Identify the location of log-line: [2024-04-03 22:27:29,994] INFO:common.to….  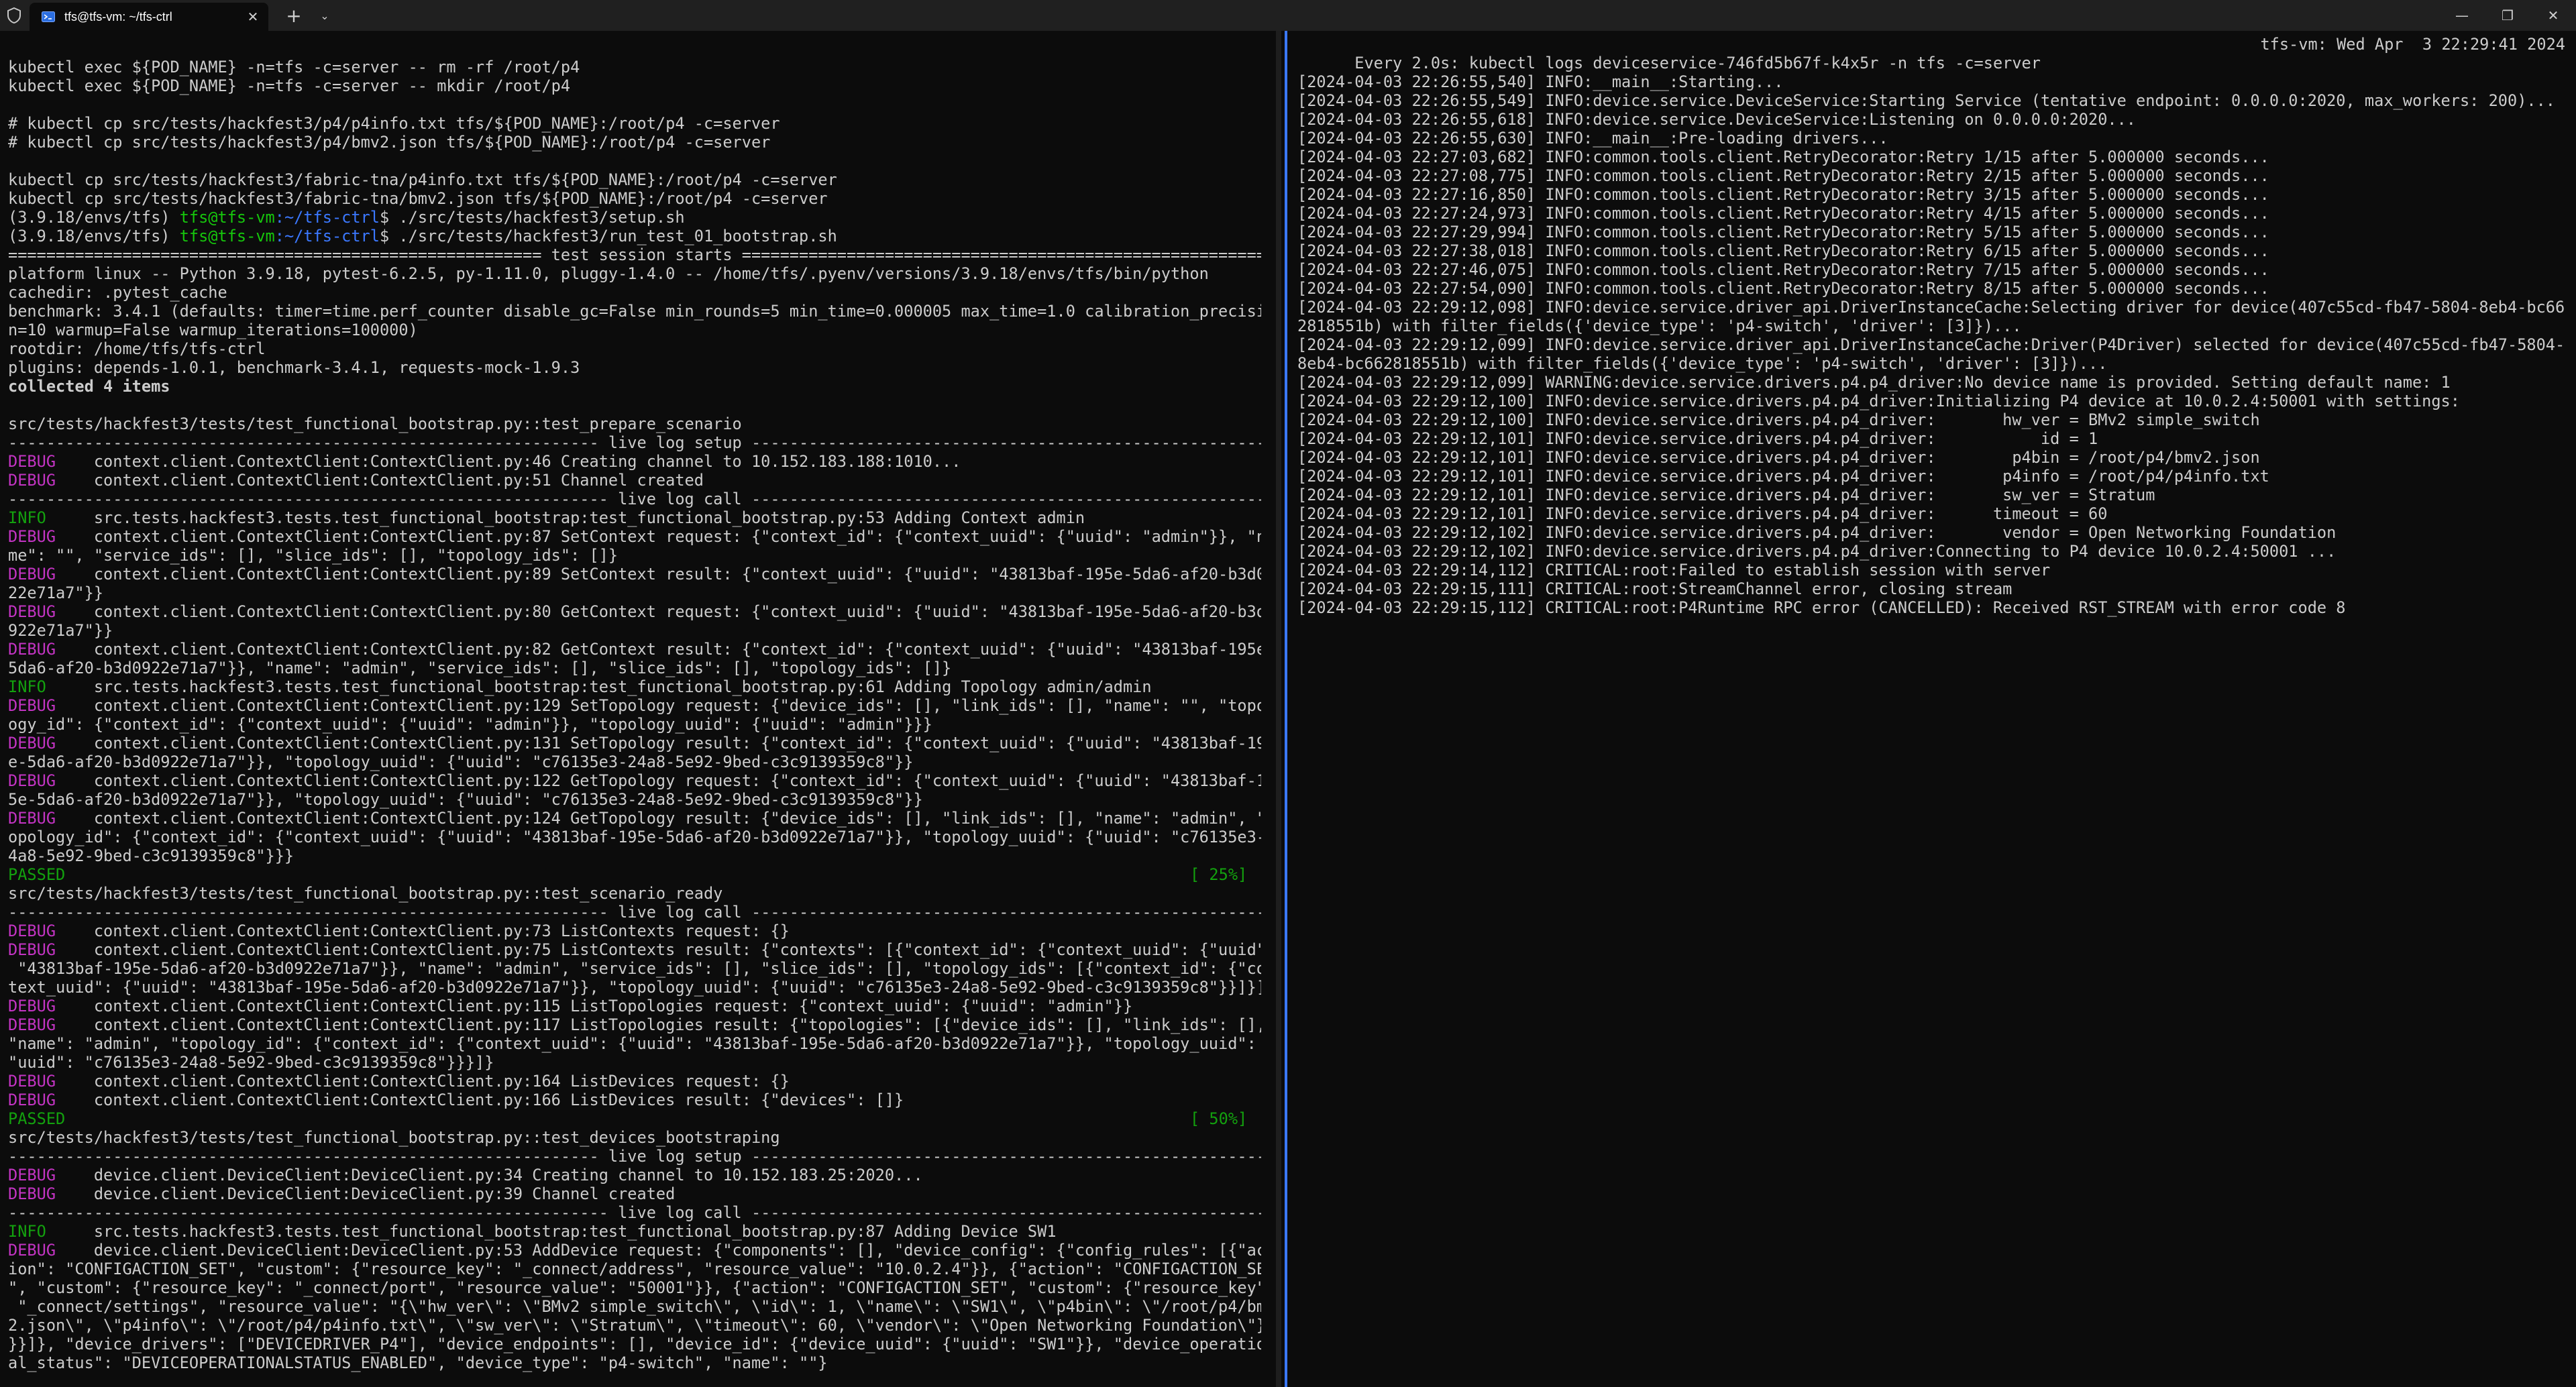
(1783, 232).